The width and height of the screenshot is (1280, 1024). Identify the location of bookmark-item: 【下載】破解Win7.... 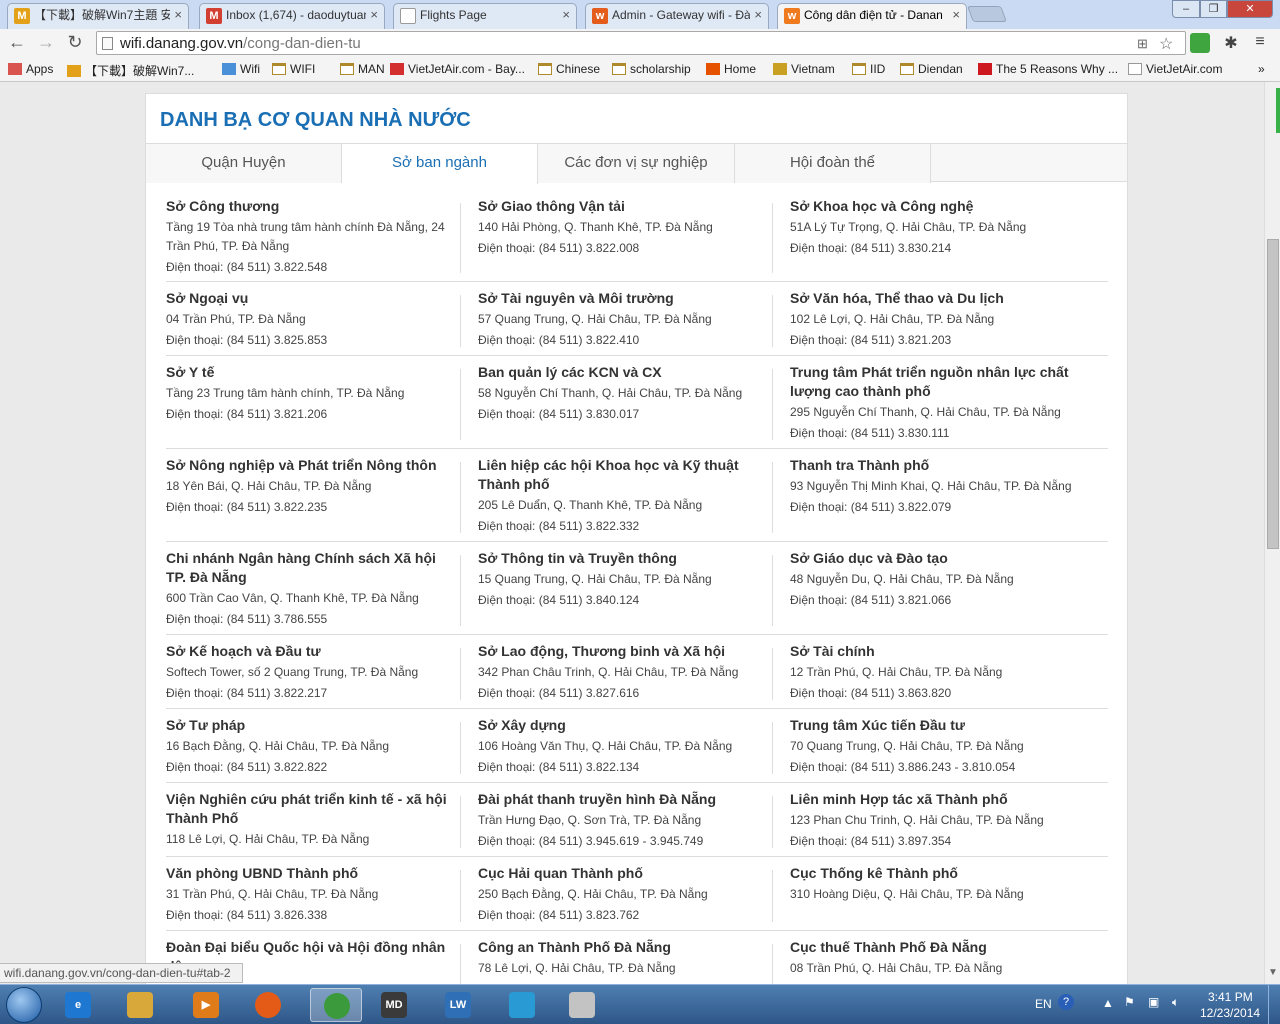
(130, 70).